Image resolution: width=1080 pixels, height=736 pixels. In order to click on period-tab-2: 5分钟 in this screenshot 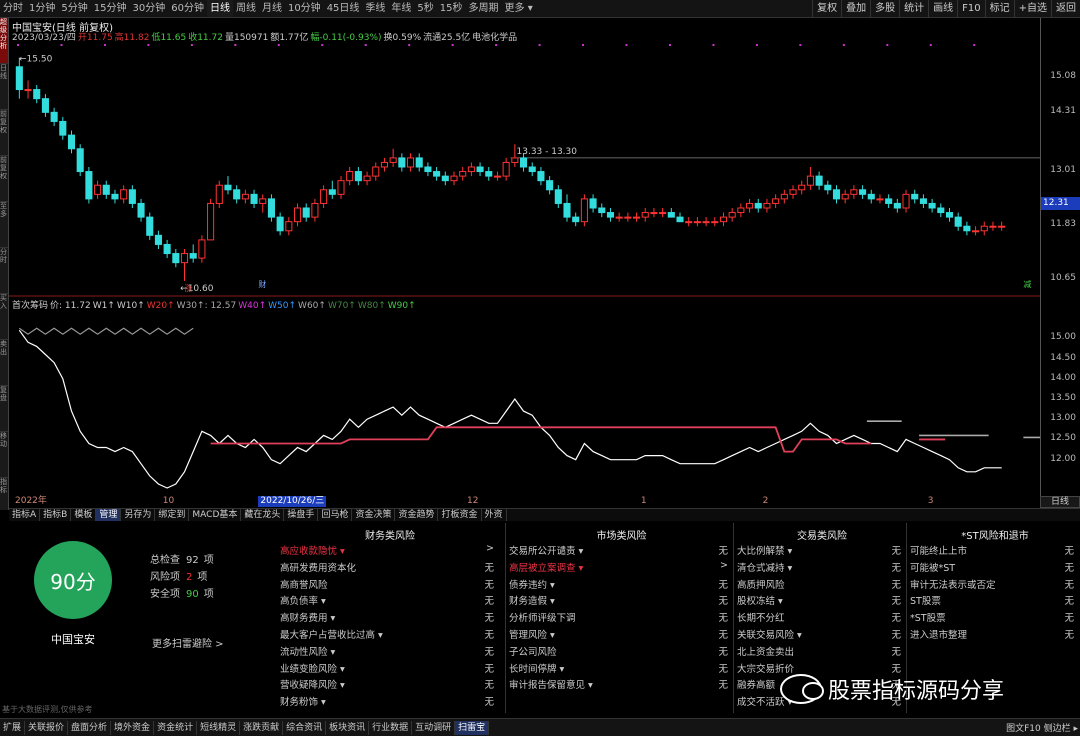, I will do `click(74, 8)`.